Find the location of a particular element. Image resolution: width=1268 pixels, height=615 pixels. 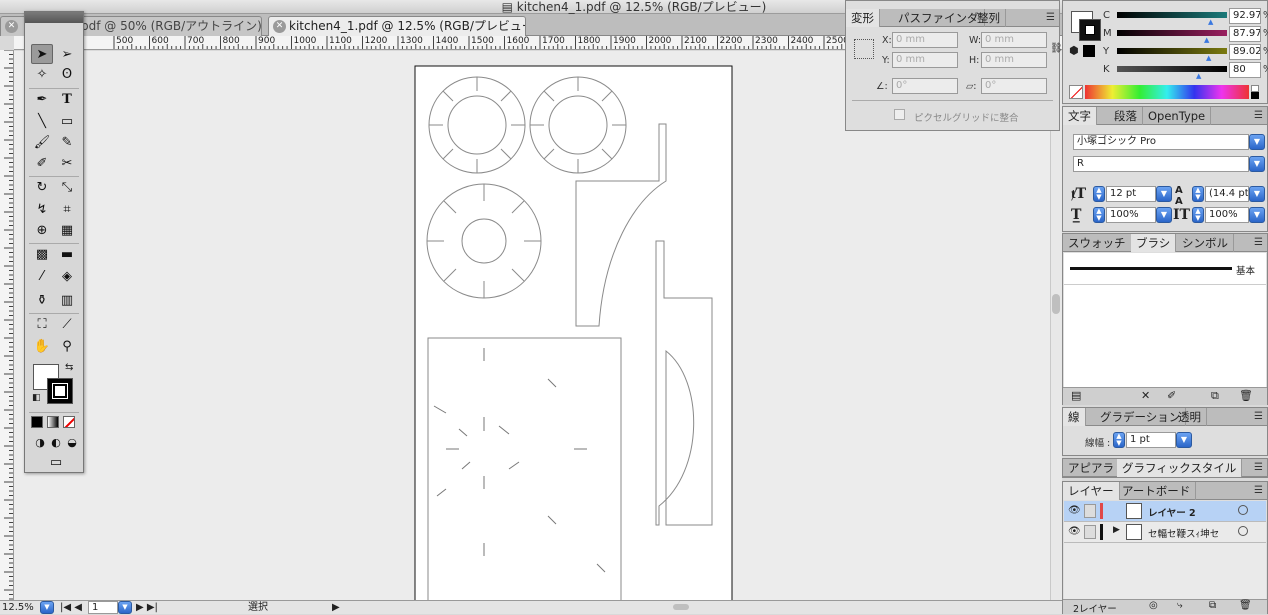

new-sublayer-icon: ⤷ is located at coordinates (1180, 605).